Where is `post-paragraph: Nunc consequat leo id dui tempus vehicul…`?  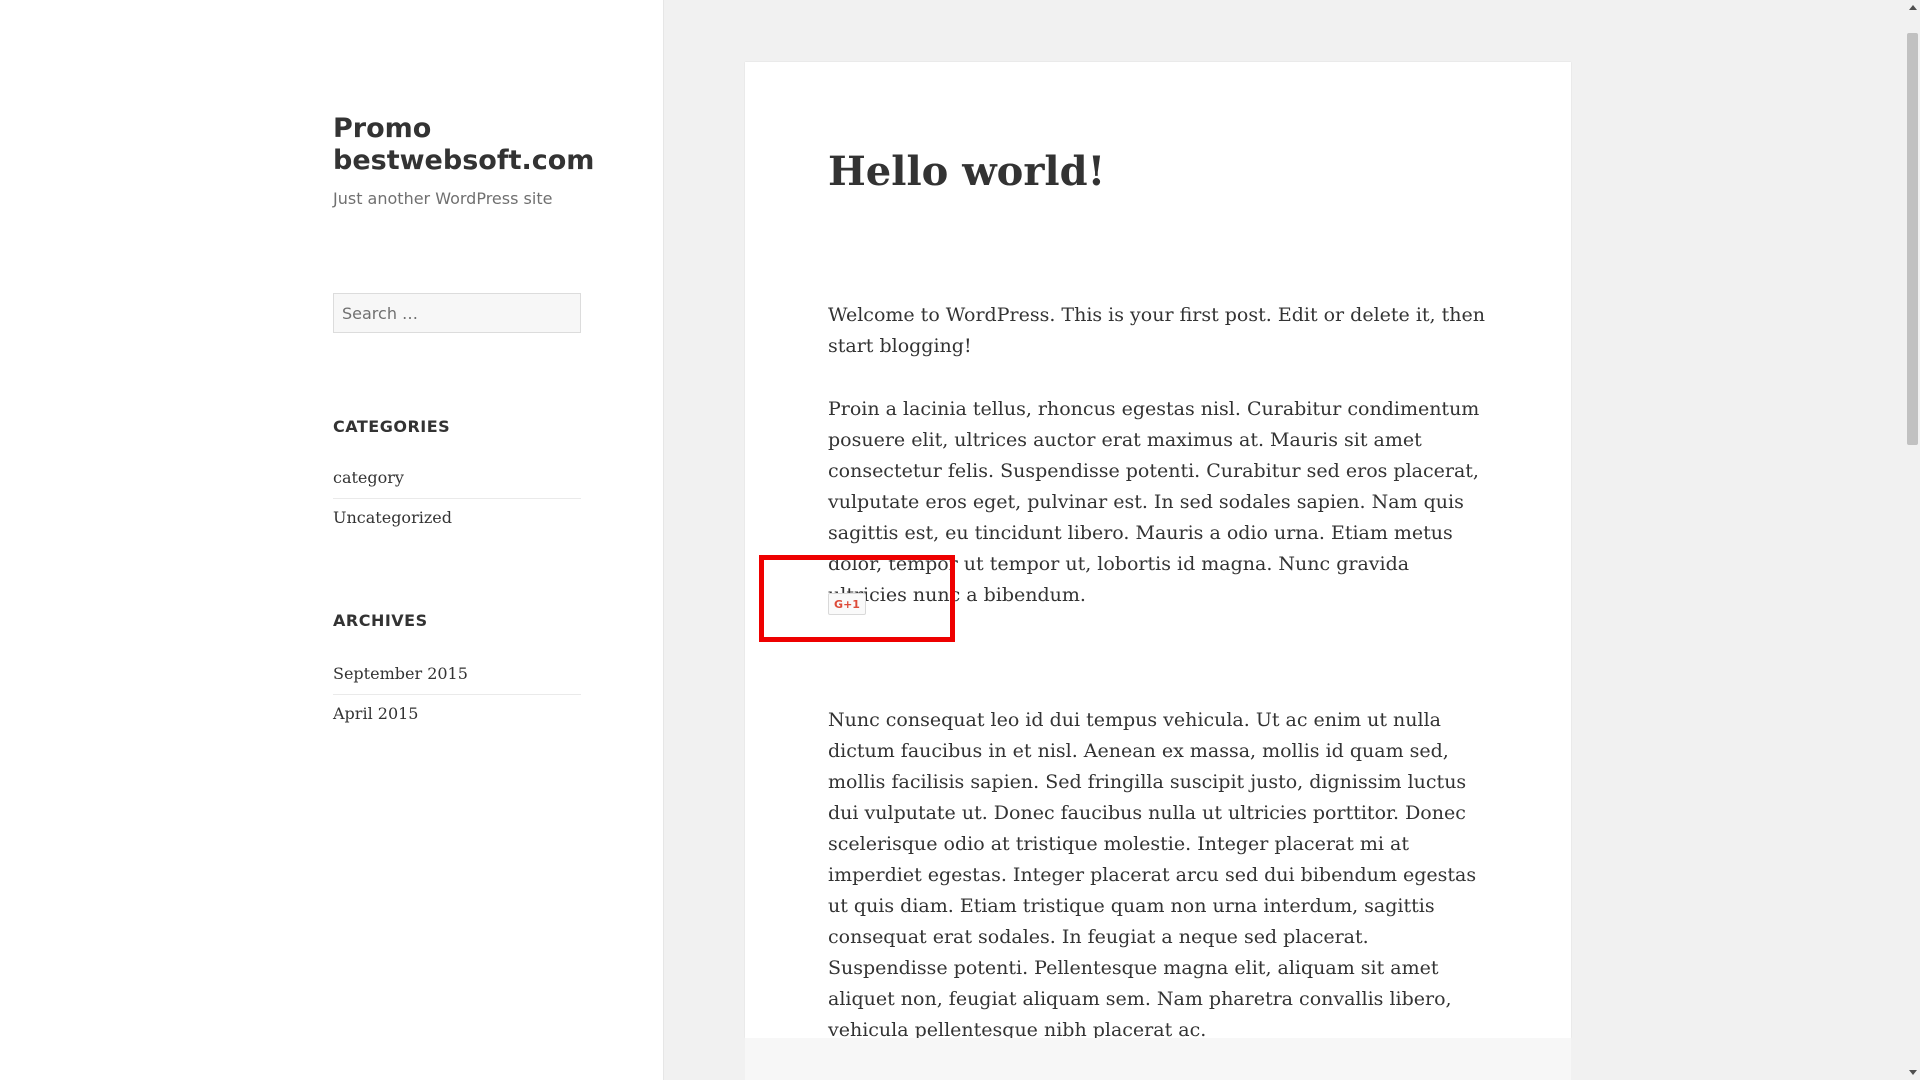 post-paragraph: Nunc consequat leo id dui tempus vehicul… is located at coordinates (1152, 875).